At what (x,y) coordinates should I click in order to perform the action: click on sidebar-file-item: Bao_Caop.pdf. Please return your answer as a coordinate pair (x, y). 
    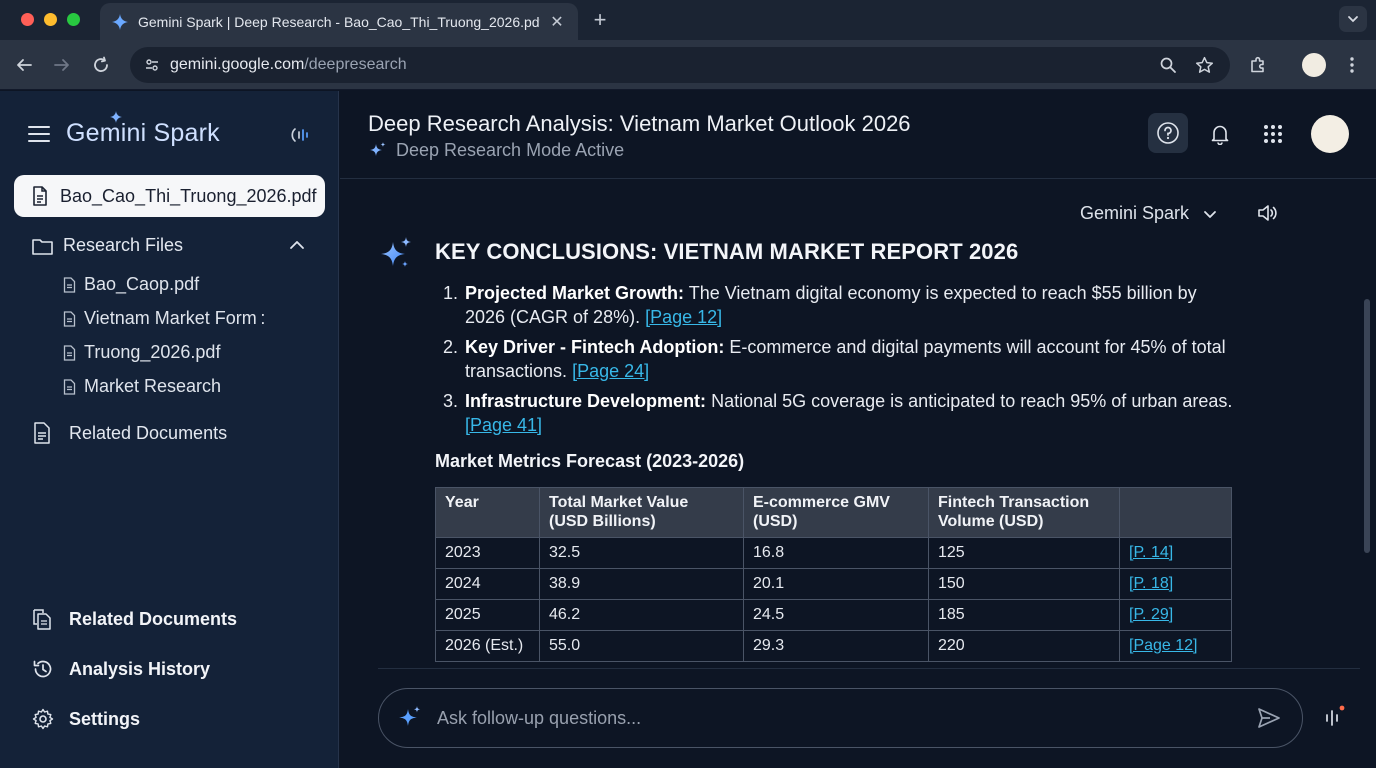
    Looking at the image, I should click on (131, 284).